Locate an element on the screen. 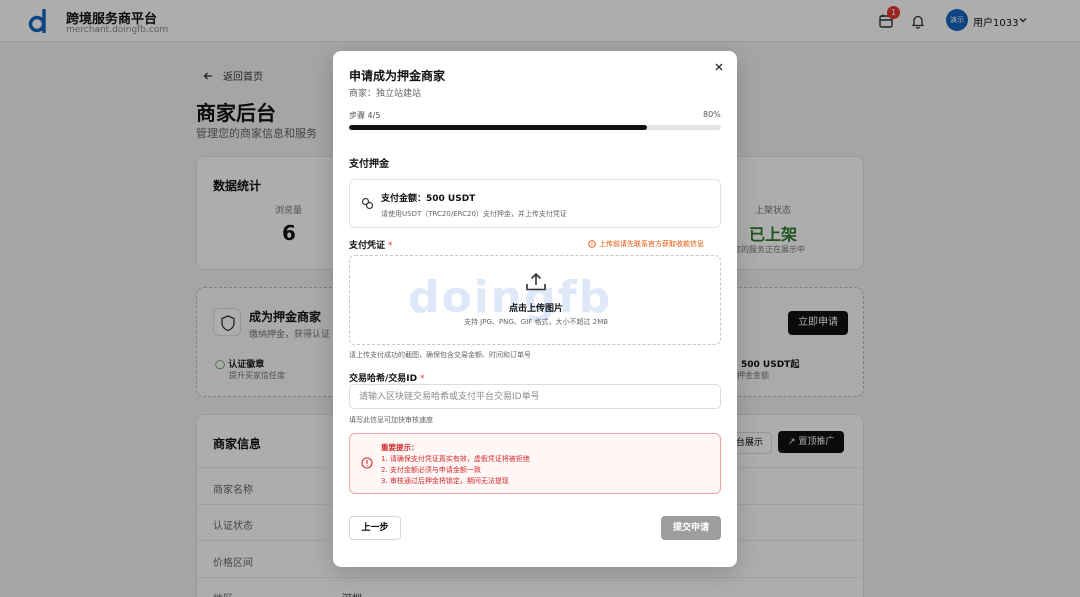  payment-desc: 请使用USDT（TRC20/ERC20）支付押金，并上传支付凭证 is located at coordinates (474, 214).